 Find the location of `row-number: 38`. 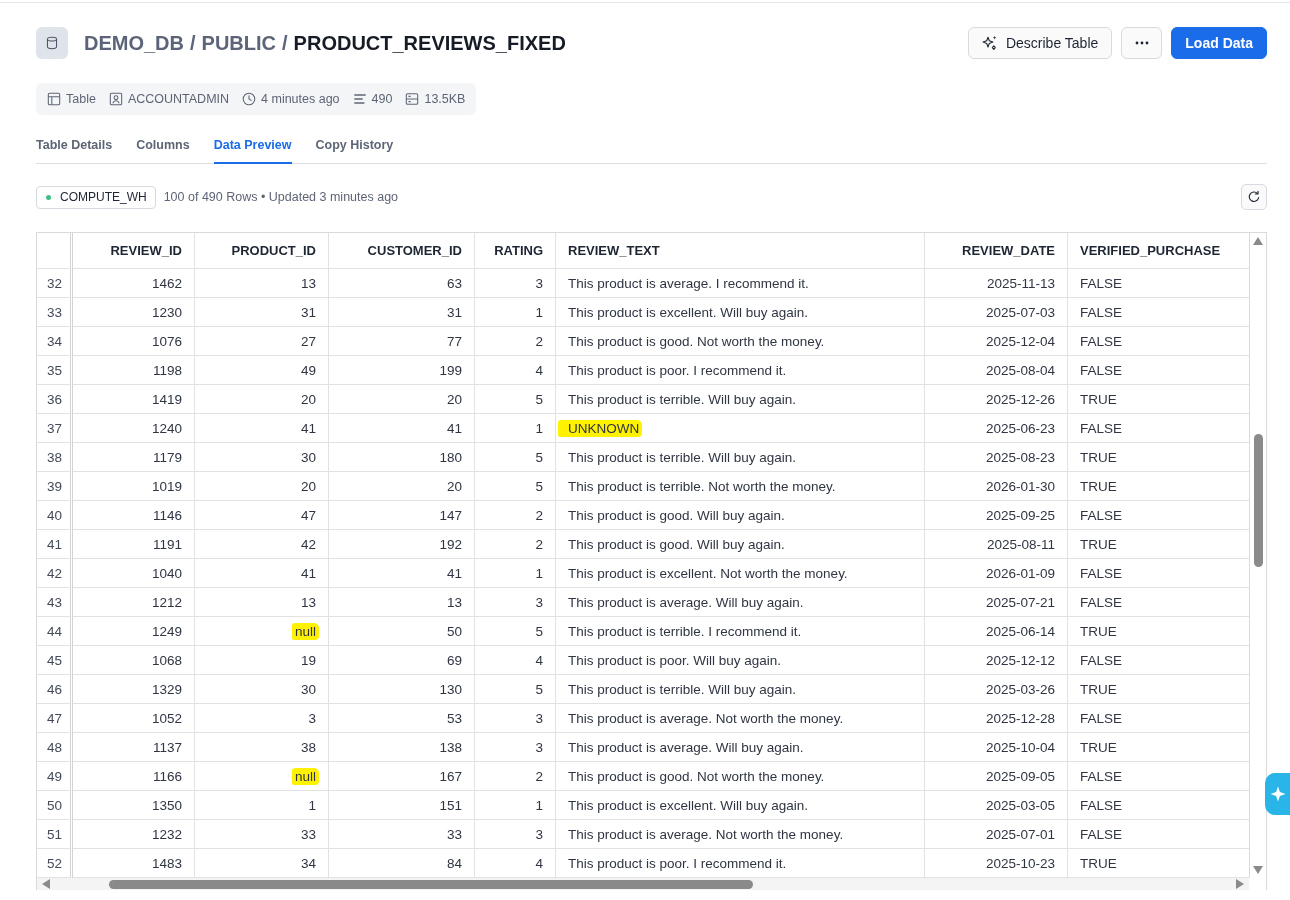

row-number: 38 is located at coordinates (55, 457).